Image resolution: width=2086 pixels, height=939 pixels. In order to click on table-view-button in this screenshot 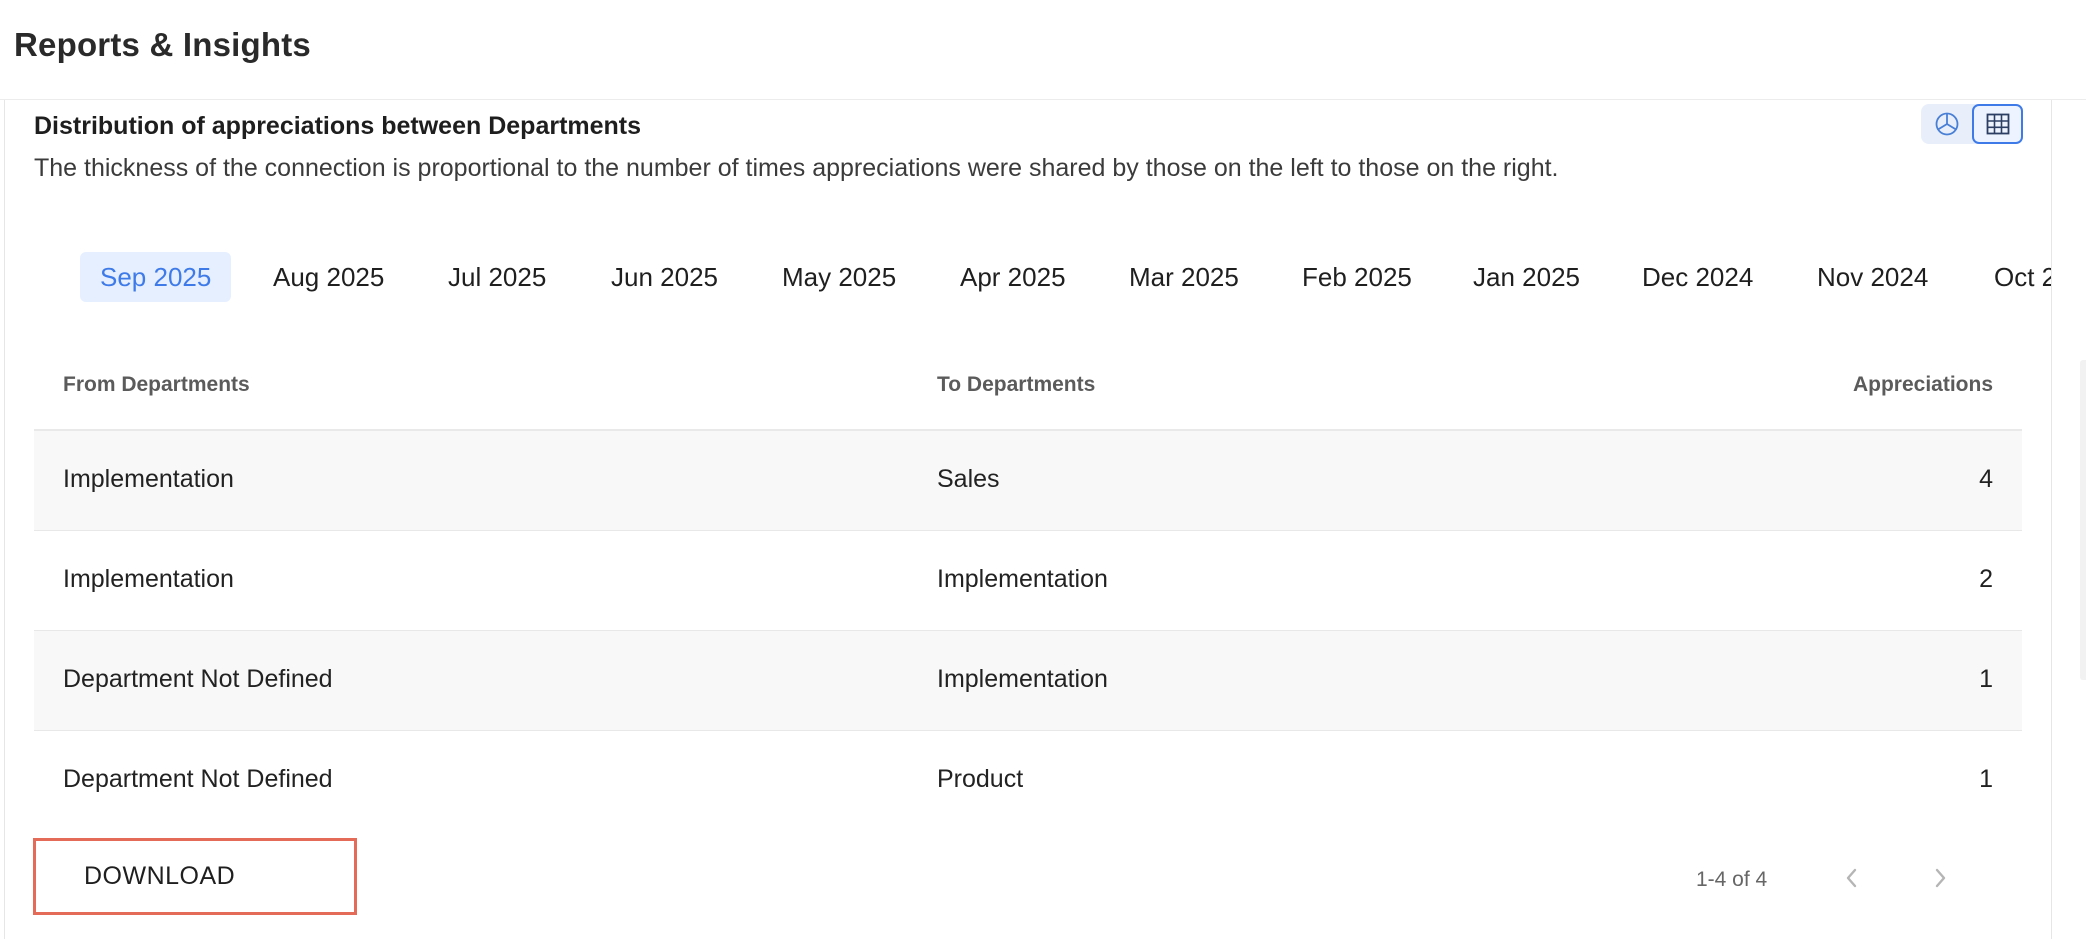, I will do `click(1997, 124)`.